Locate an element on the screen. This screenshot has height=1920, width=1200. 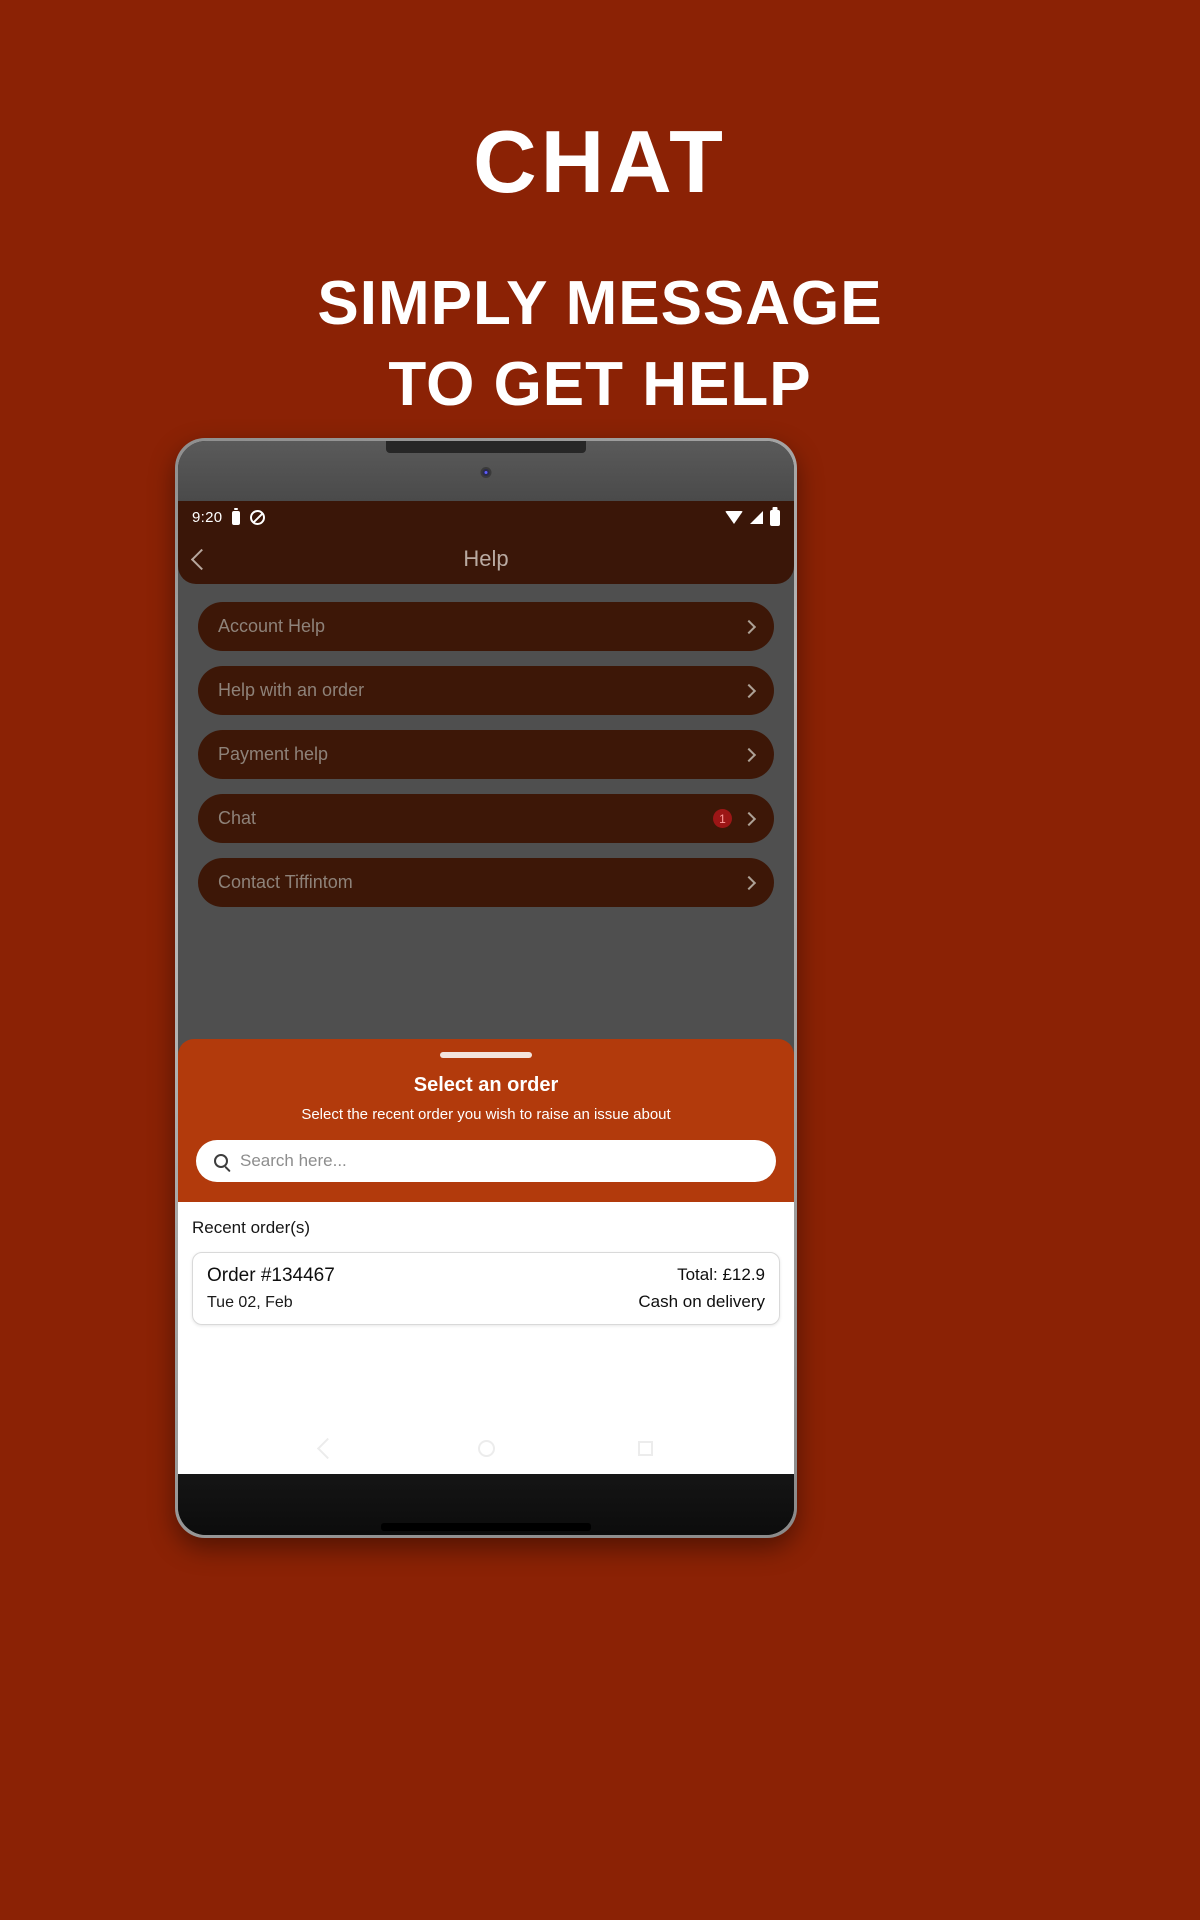
menu-item-label: Contact Tiffintom is located at coordinates (285, 882).